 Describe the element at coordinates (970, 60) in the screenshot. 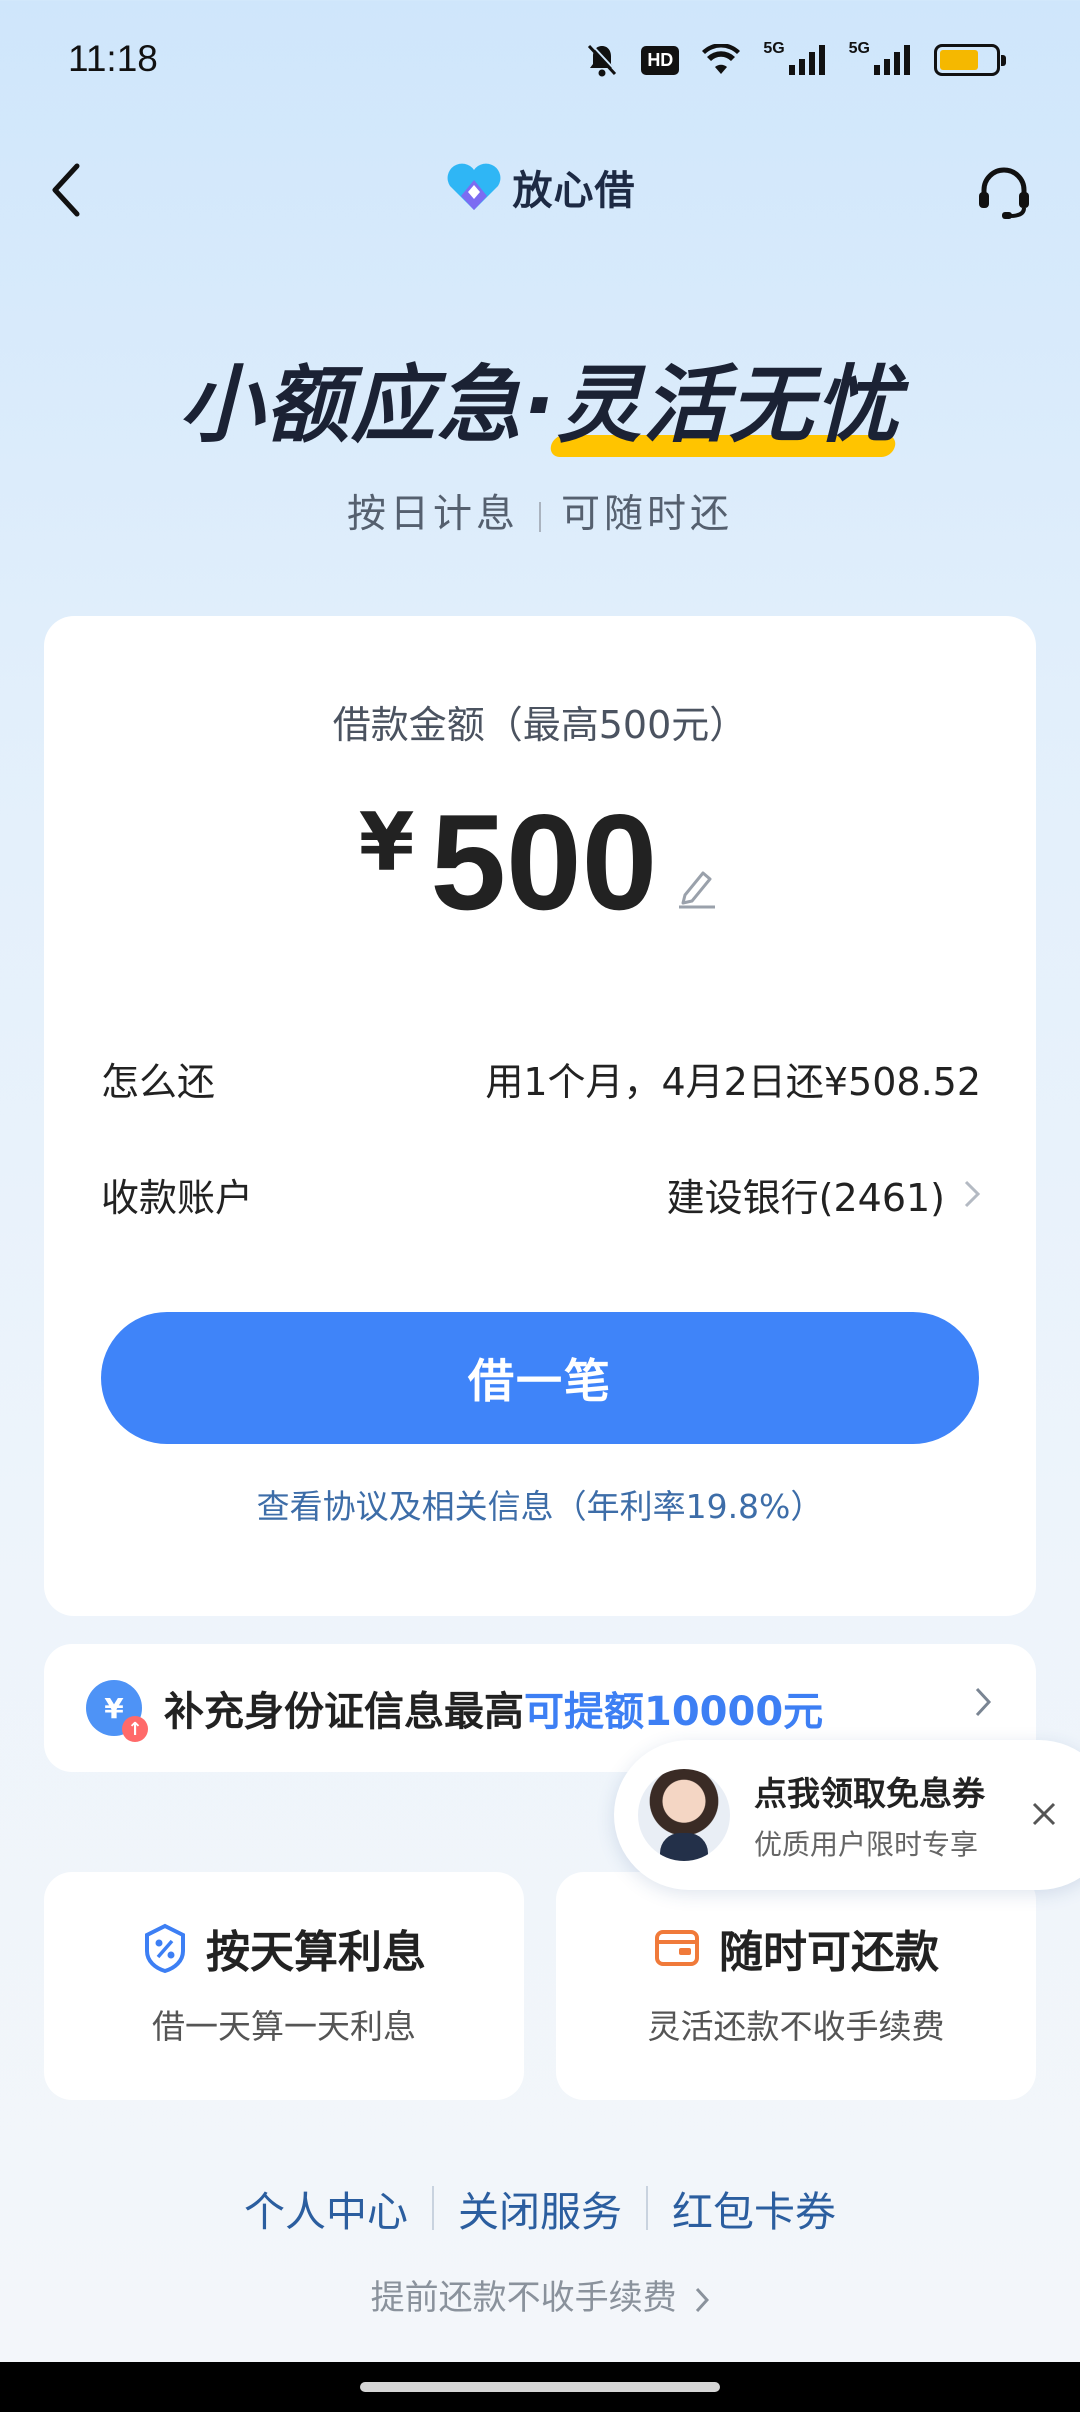

I see `battery-icon` at that location.